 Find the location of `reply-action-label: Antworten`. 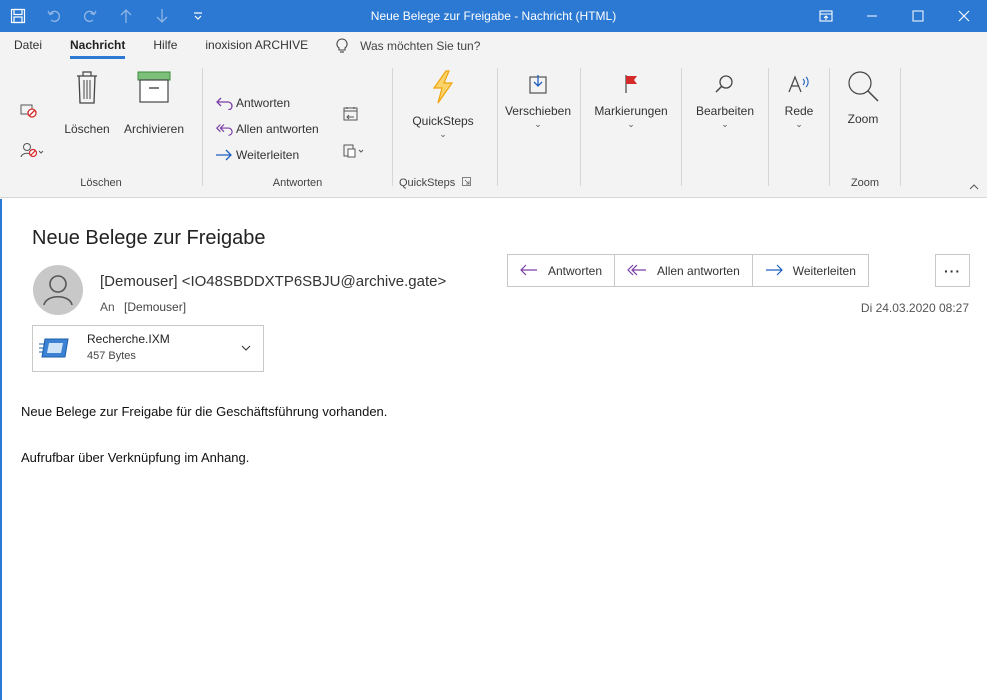

reply-action-label: Antworten is located at coordinates (575, 270).